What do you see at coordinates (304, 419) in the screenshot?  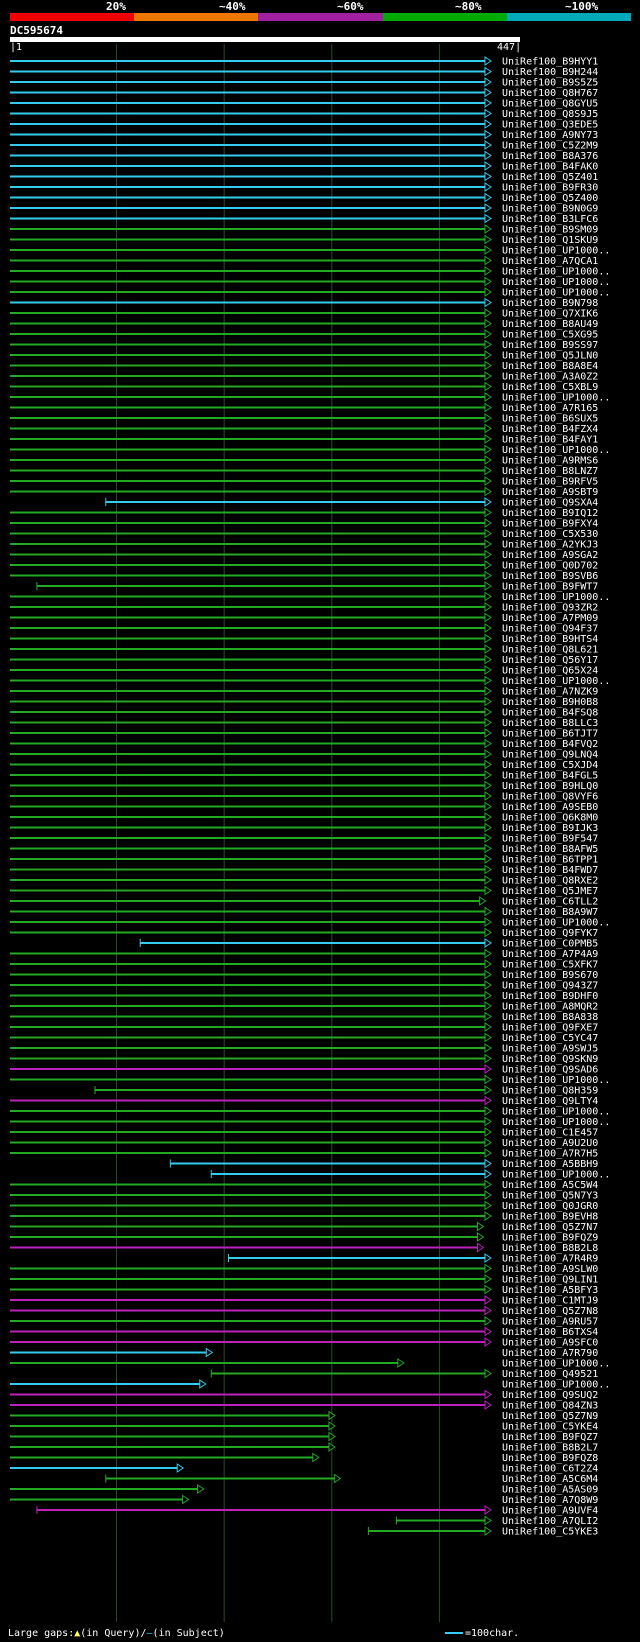 I see `hit-row: UniRef100_B6SUX5` at bounding box center [304, 419].